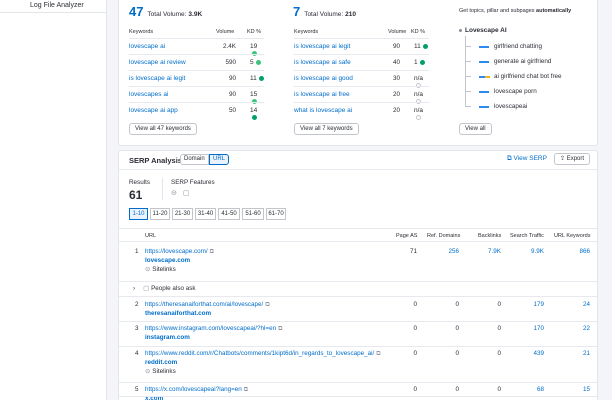 The height and width of the screenshot is (400, 612). I want to click on page-button: 41-50, so click(229, 214).